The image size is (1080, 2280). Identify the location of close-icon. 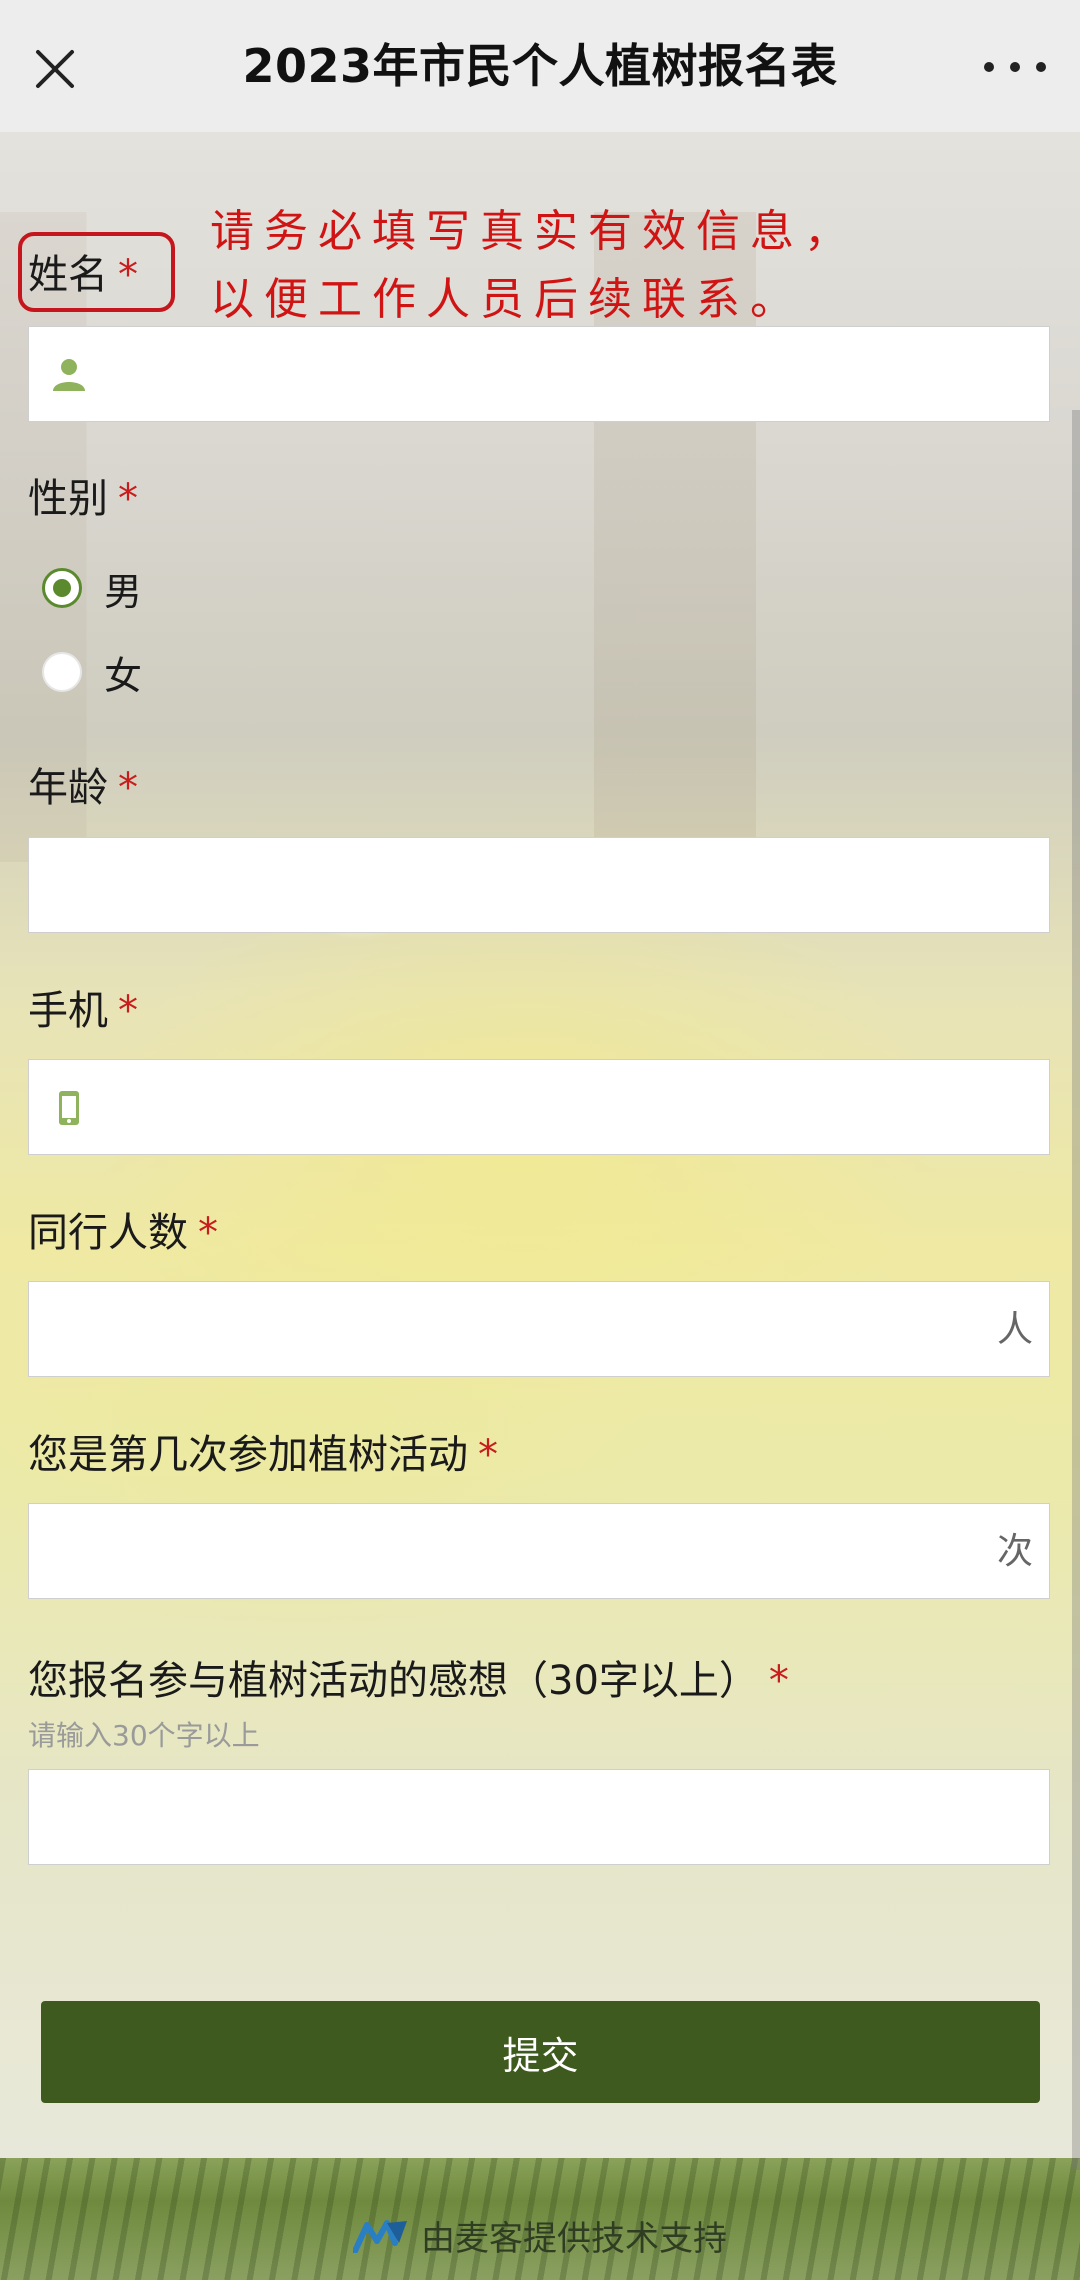
(55, 69).